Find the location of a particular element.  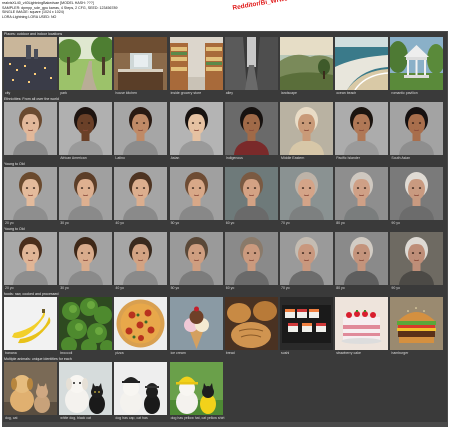

section-title: Places: outdoor and indoor locations is located at coordinates (33, 34).